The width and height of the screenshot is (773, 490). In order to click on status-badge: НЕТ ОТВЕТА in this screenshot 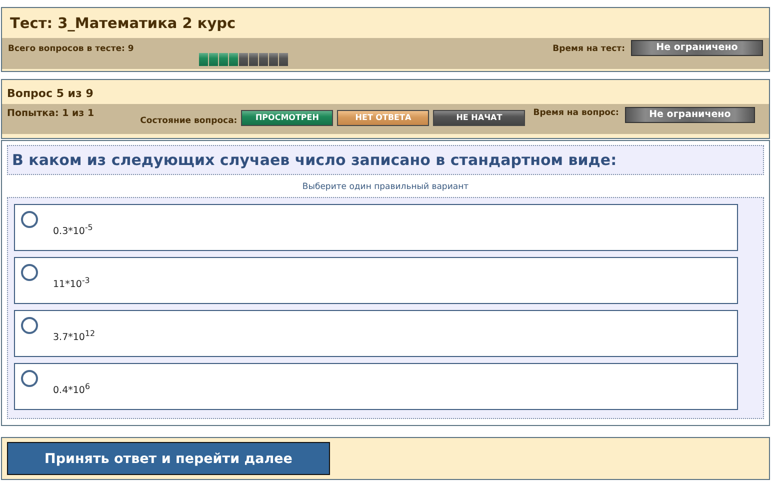, I will do `click(383, 118)`.